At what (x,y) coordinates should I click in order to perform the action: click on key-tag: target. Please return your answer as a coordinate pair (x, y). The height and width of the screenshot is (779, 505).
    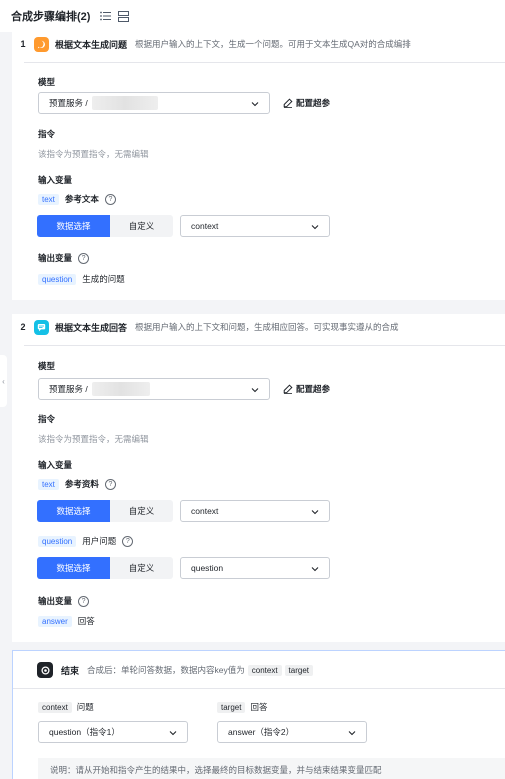
    Looking at the image, I should click on (299, 670).